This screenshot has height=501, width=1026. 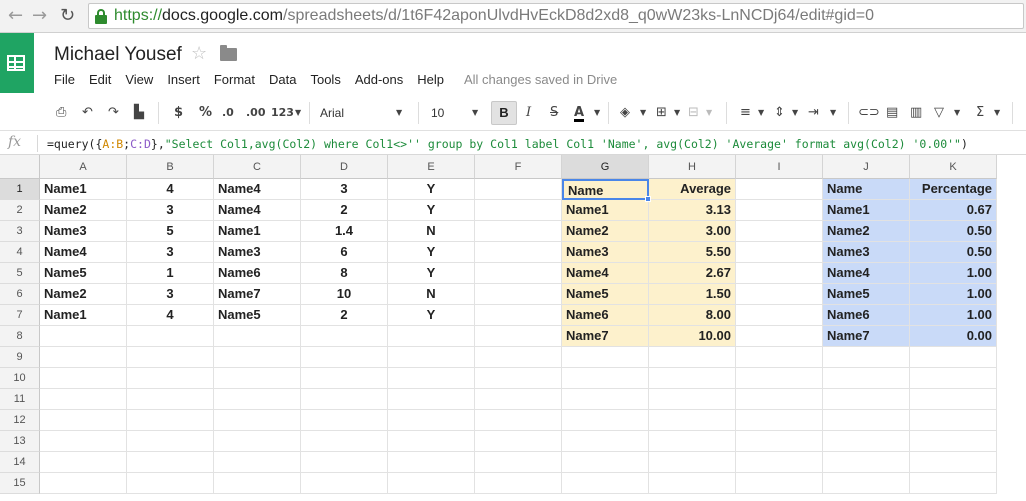 I want to click on cell-a3: Name3, so click(x=83, y=231).